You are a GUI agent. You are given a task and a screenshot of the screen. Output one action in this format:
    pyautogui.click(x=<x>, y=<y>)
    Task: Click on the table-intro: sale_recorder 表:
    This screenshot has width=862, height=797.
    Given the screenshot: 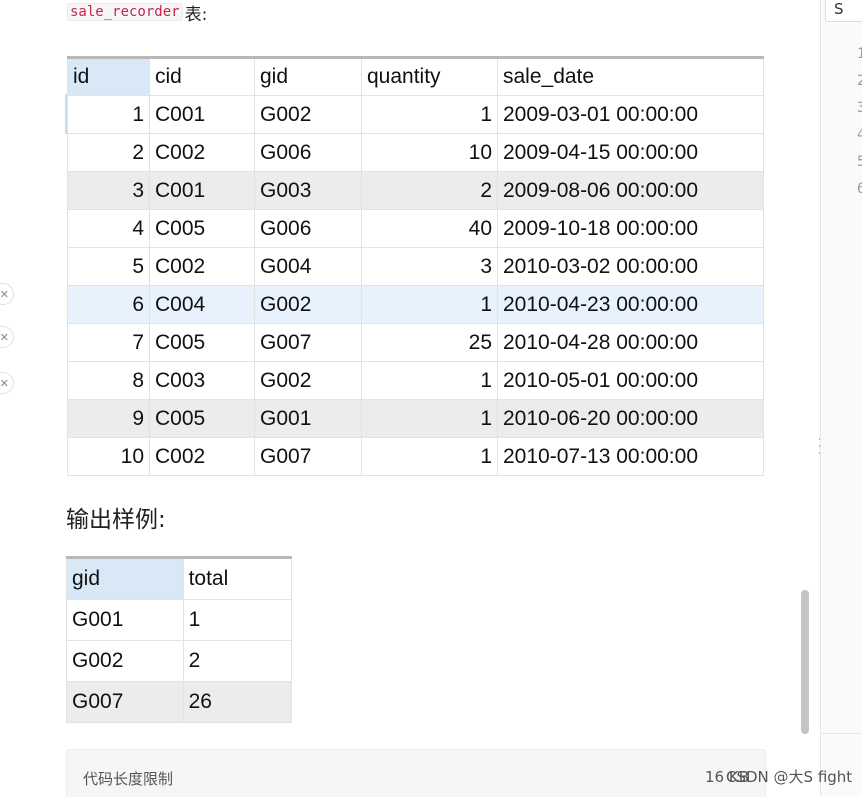 What is the action you would take?
    pyautogui.click(x=137, y=12)
    